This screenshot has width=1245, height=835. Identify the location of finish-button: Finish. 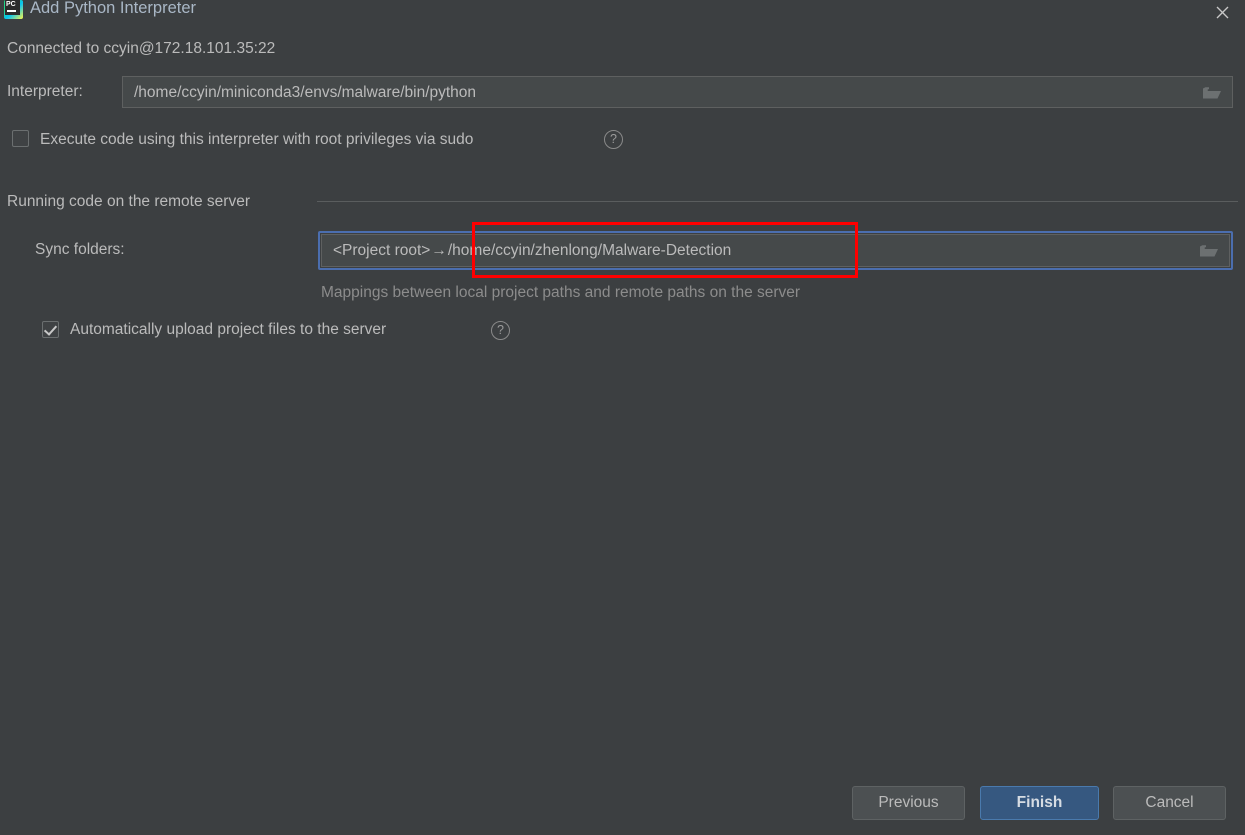
(1039, 803).